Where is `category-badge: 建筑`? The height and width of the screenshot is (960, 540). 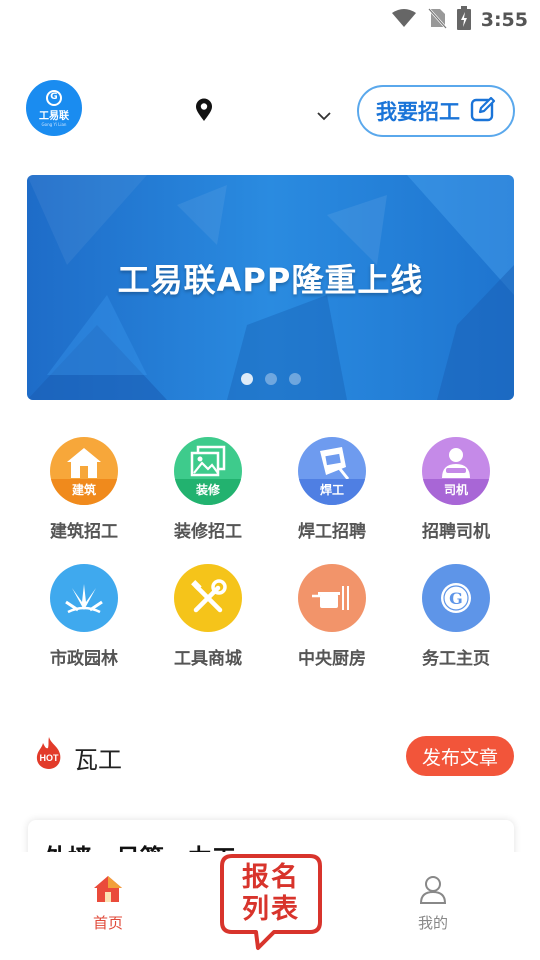
category-badge: 建筑 is located at coordinates (84, 492).